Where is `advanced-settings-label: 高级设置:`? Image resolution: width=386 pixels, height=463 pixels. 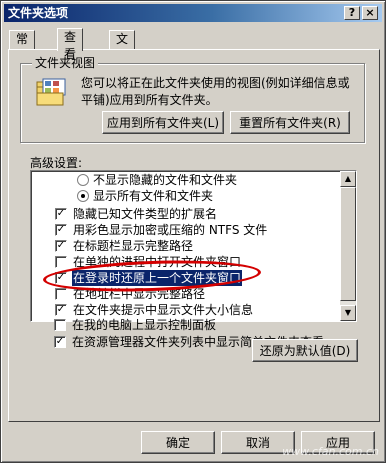 advanced-settings-label: 高级设置: is located at coordinates (56, 163).